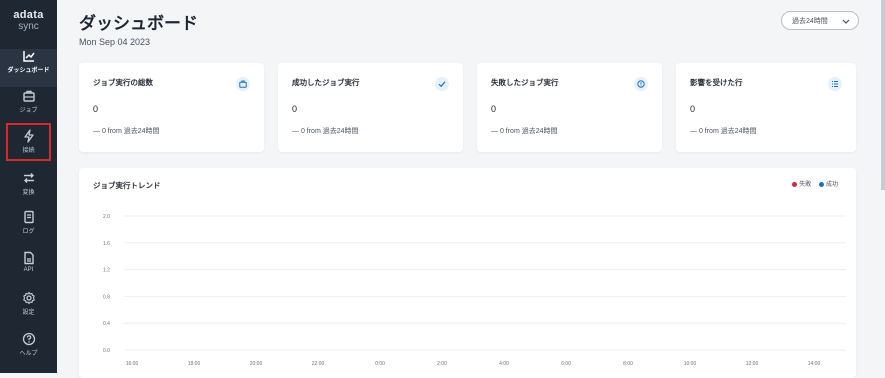  I want to click on page-date: Mon Sep 04 2023, so click(115, 42).